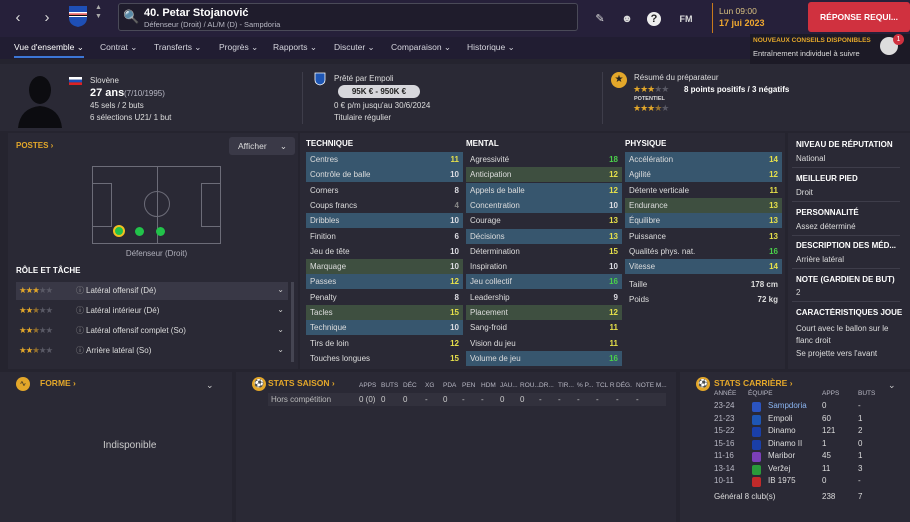  What do you see at coordinates (152, 351) in the screenshot?
I see `role-row: ★★★★★ ⓘ Arrière latéral (So) ⌄` at bounding box center [152, 351].